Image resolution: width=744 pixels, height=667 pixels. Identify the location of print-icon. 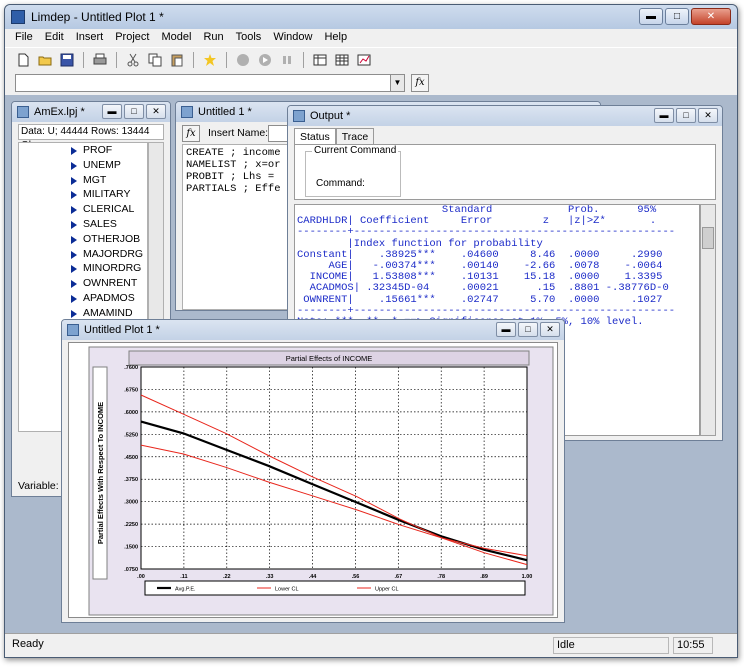
(100, 60).